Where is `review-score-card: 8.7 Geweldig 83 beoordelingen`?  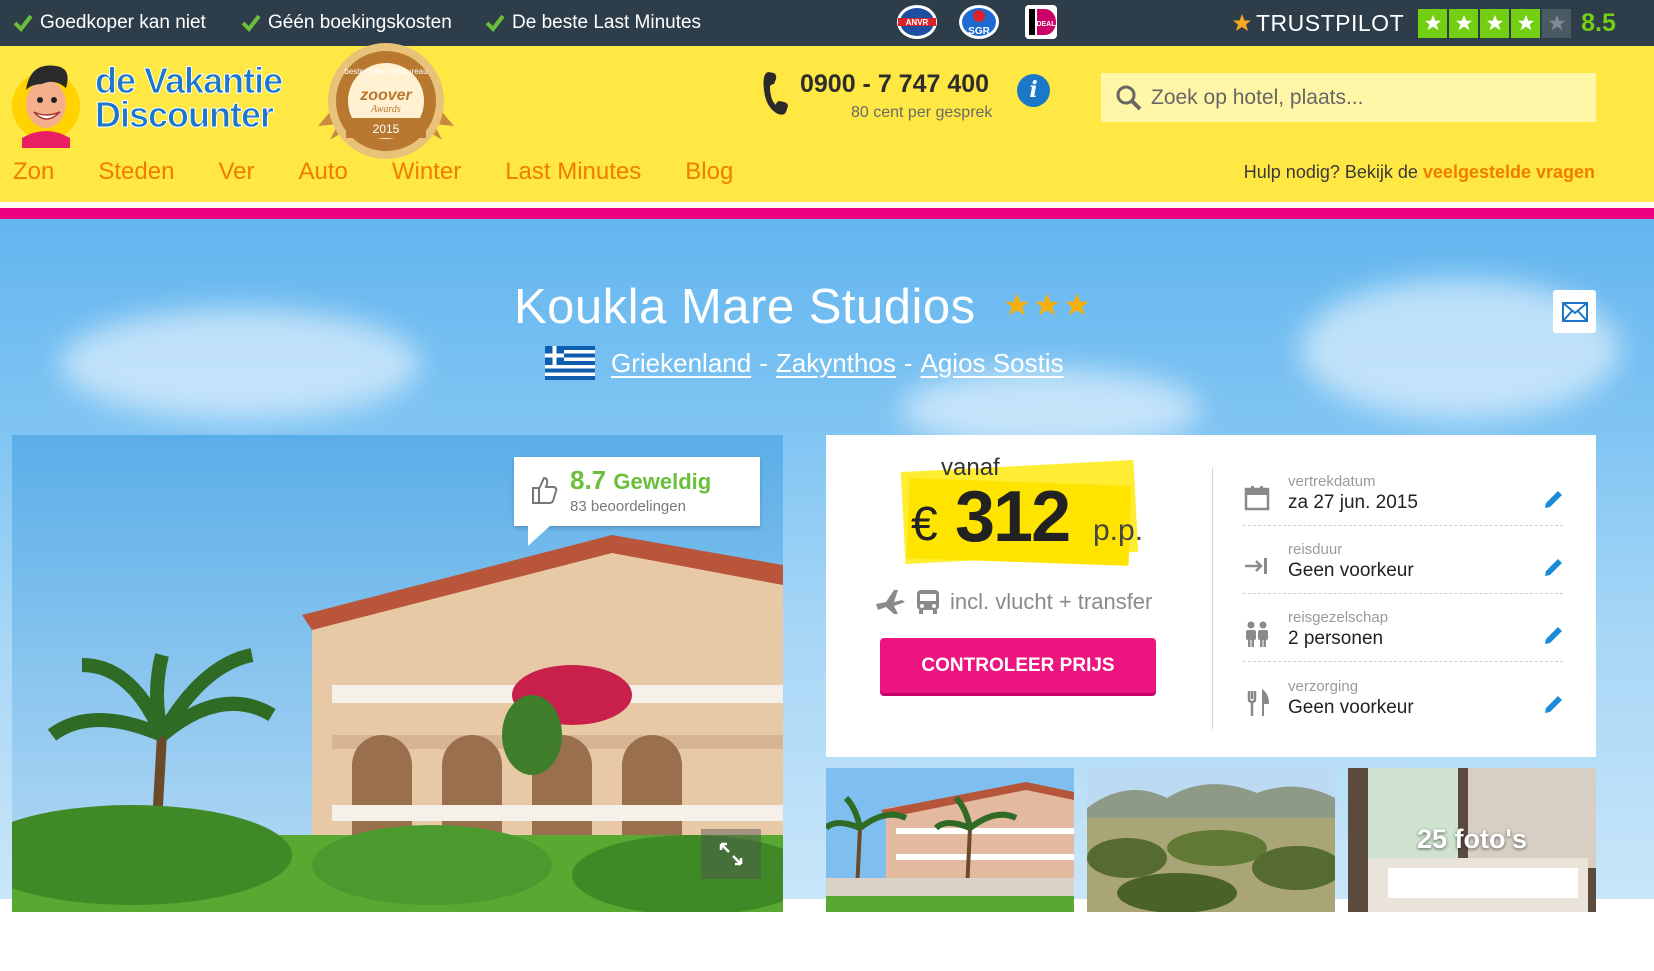
review-score-card: 8.7 Geweldig 83 beoordelingen is located at coordinates (637, 491).